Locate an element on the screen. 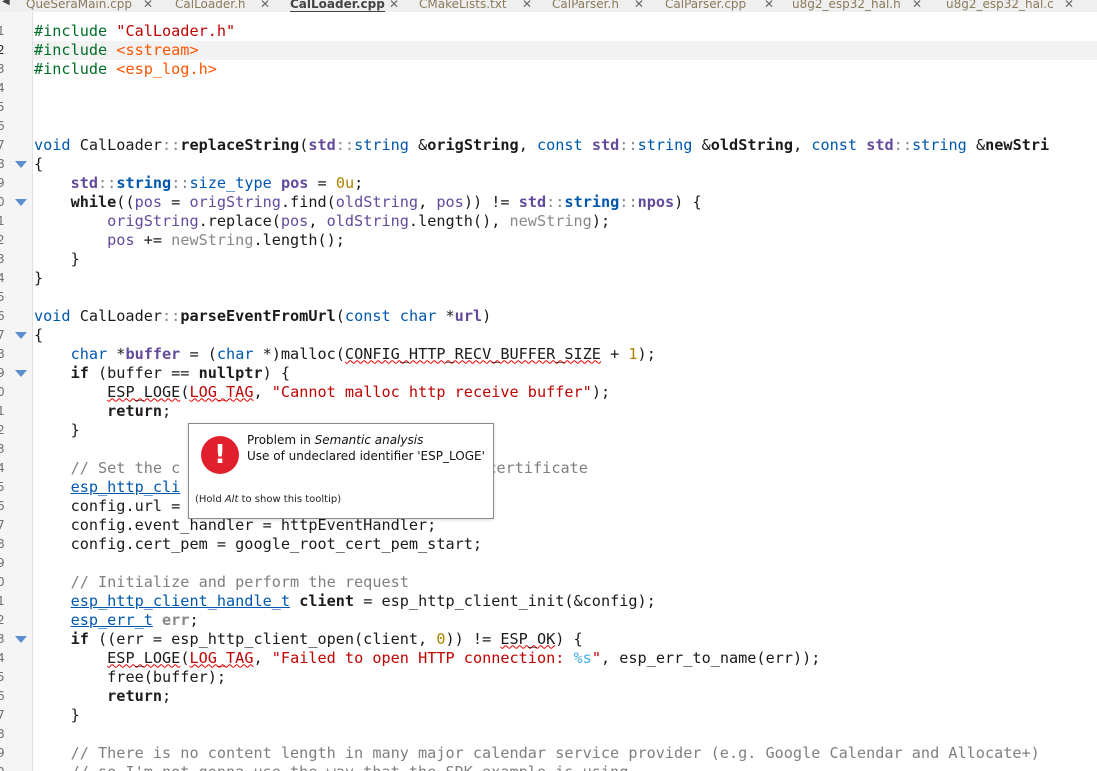 The height and width of the screenshot is (771, 1097). tab-scroll-left-icon: ◀ is located at coordinates (6, 3).